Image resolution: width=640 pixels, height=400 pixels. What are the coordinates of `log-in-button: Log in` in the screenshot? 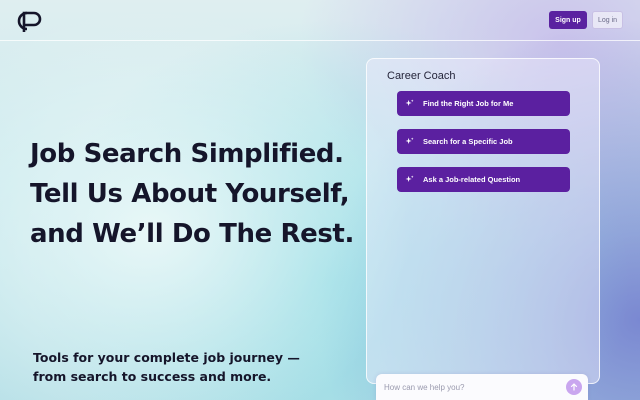 It's located at (607, 20).